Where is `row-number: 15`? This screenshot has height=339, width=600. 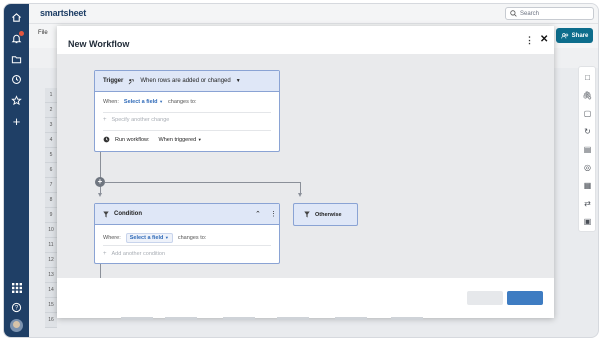
row-number: 15 is located at coordinates (51, 305).